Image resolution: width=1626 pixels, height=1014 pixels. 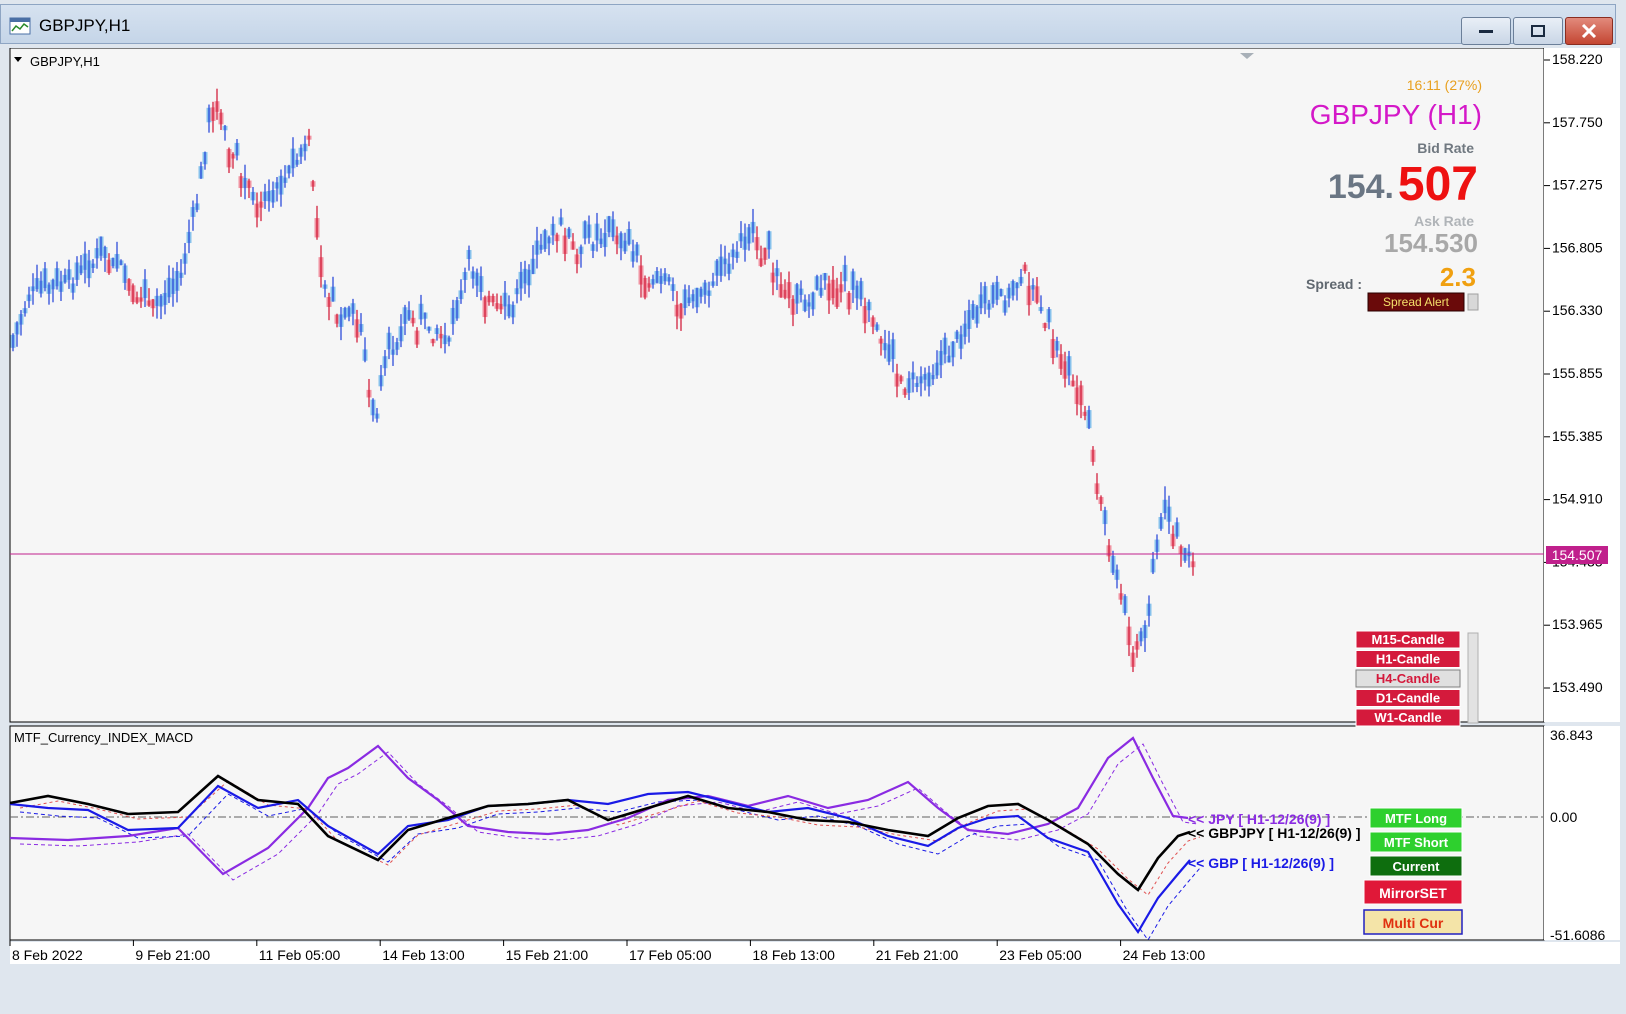 I want to click on candle-button-label: W1-Candle, so click(x=1407, y=717).